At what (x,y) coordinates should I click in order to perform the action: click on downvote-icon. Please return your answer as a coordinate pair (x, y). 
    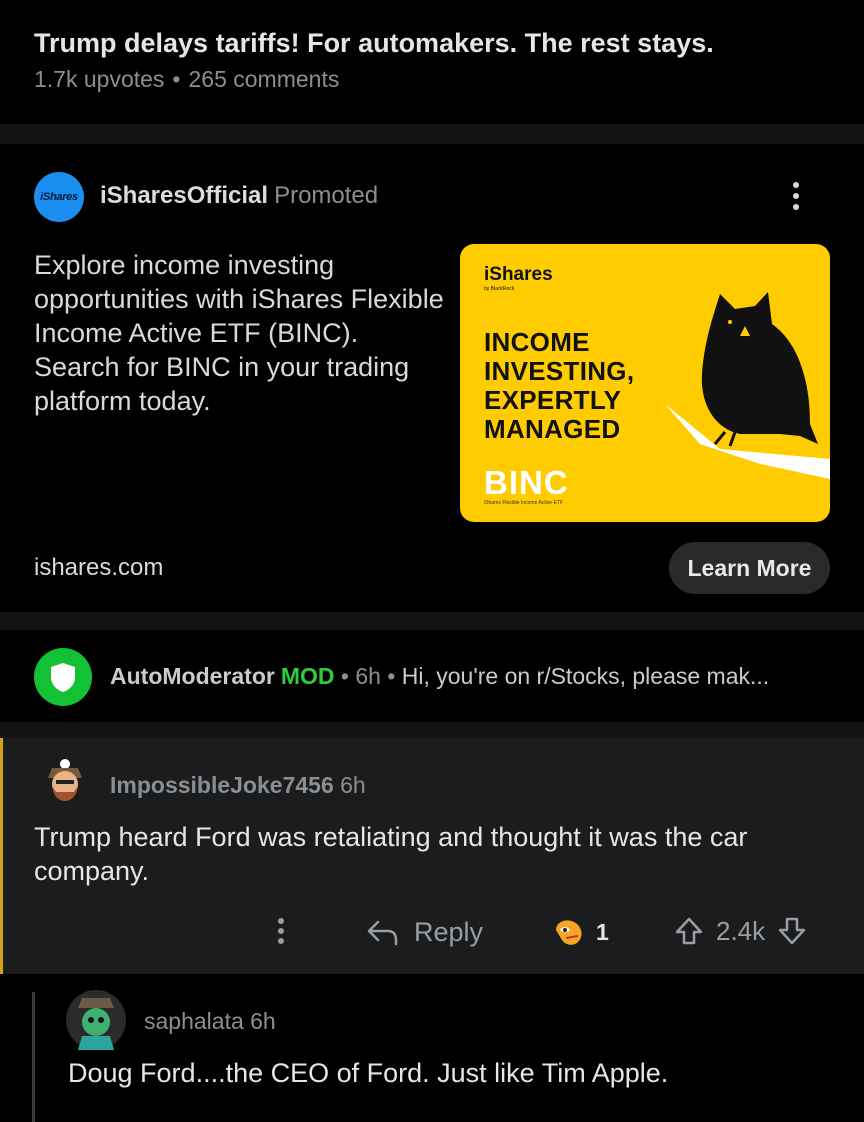
    Looking at the image, I should click on (792, 931).